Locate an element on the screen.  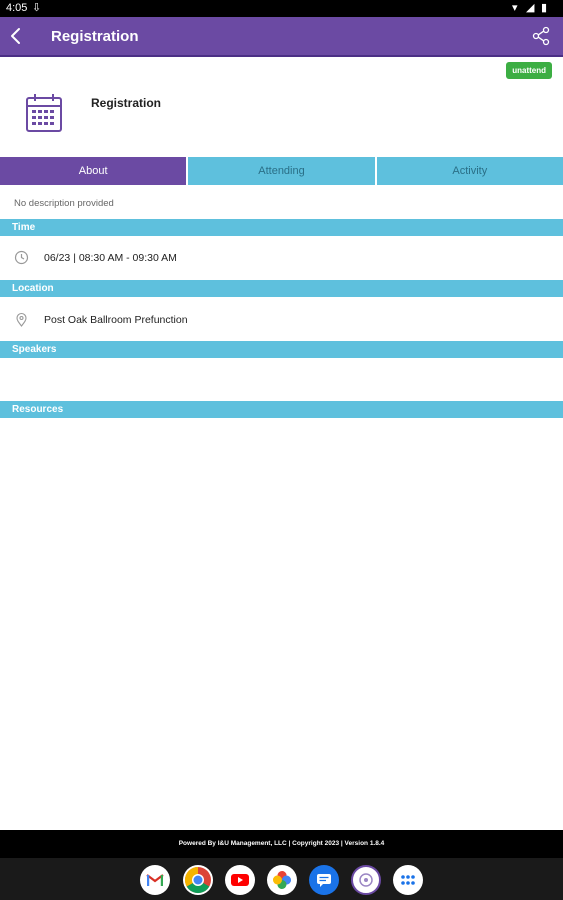
tab-activity: Activity is located at coordinates (469, 171).